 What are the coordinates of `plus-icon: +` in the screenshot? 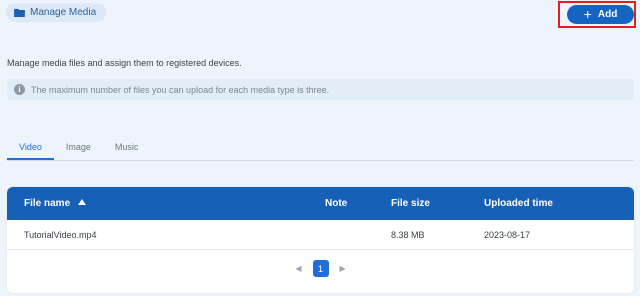 It's located at (587, 14).